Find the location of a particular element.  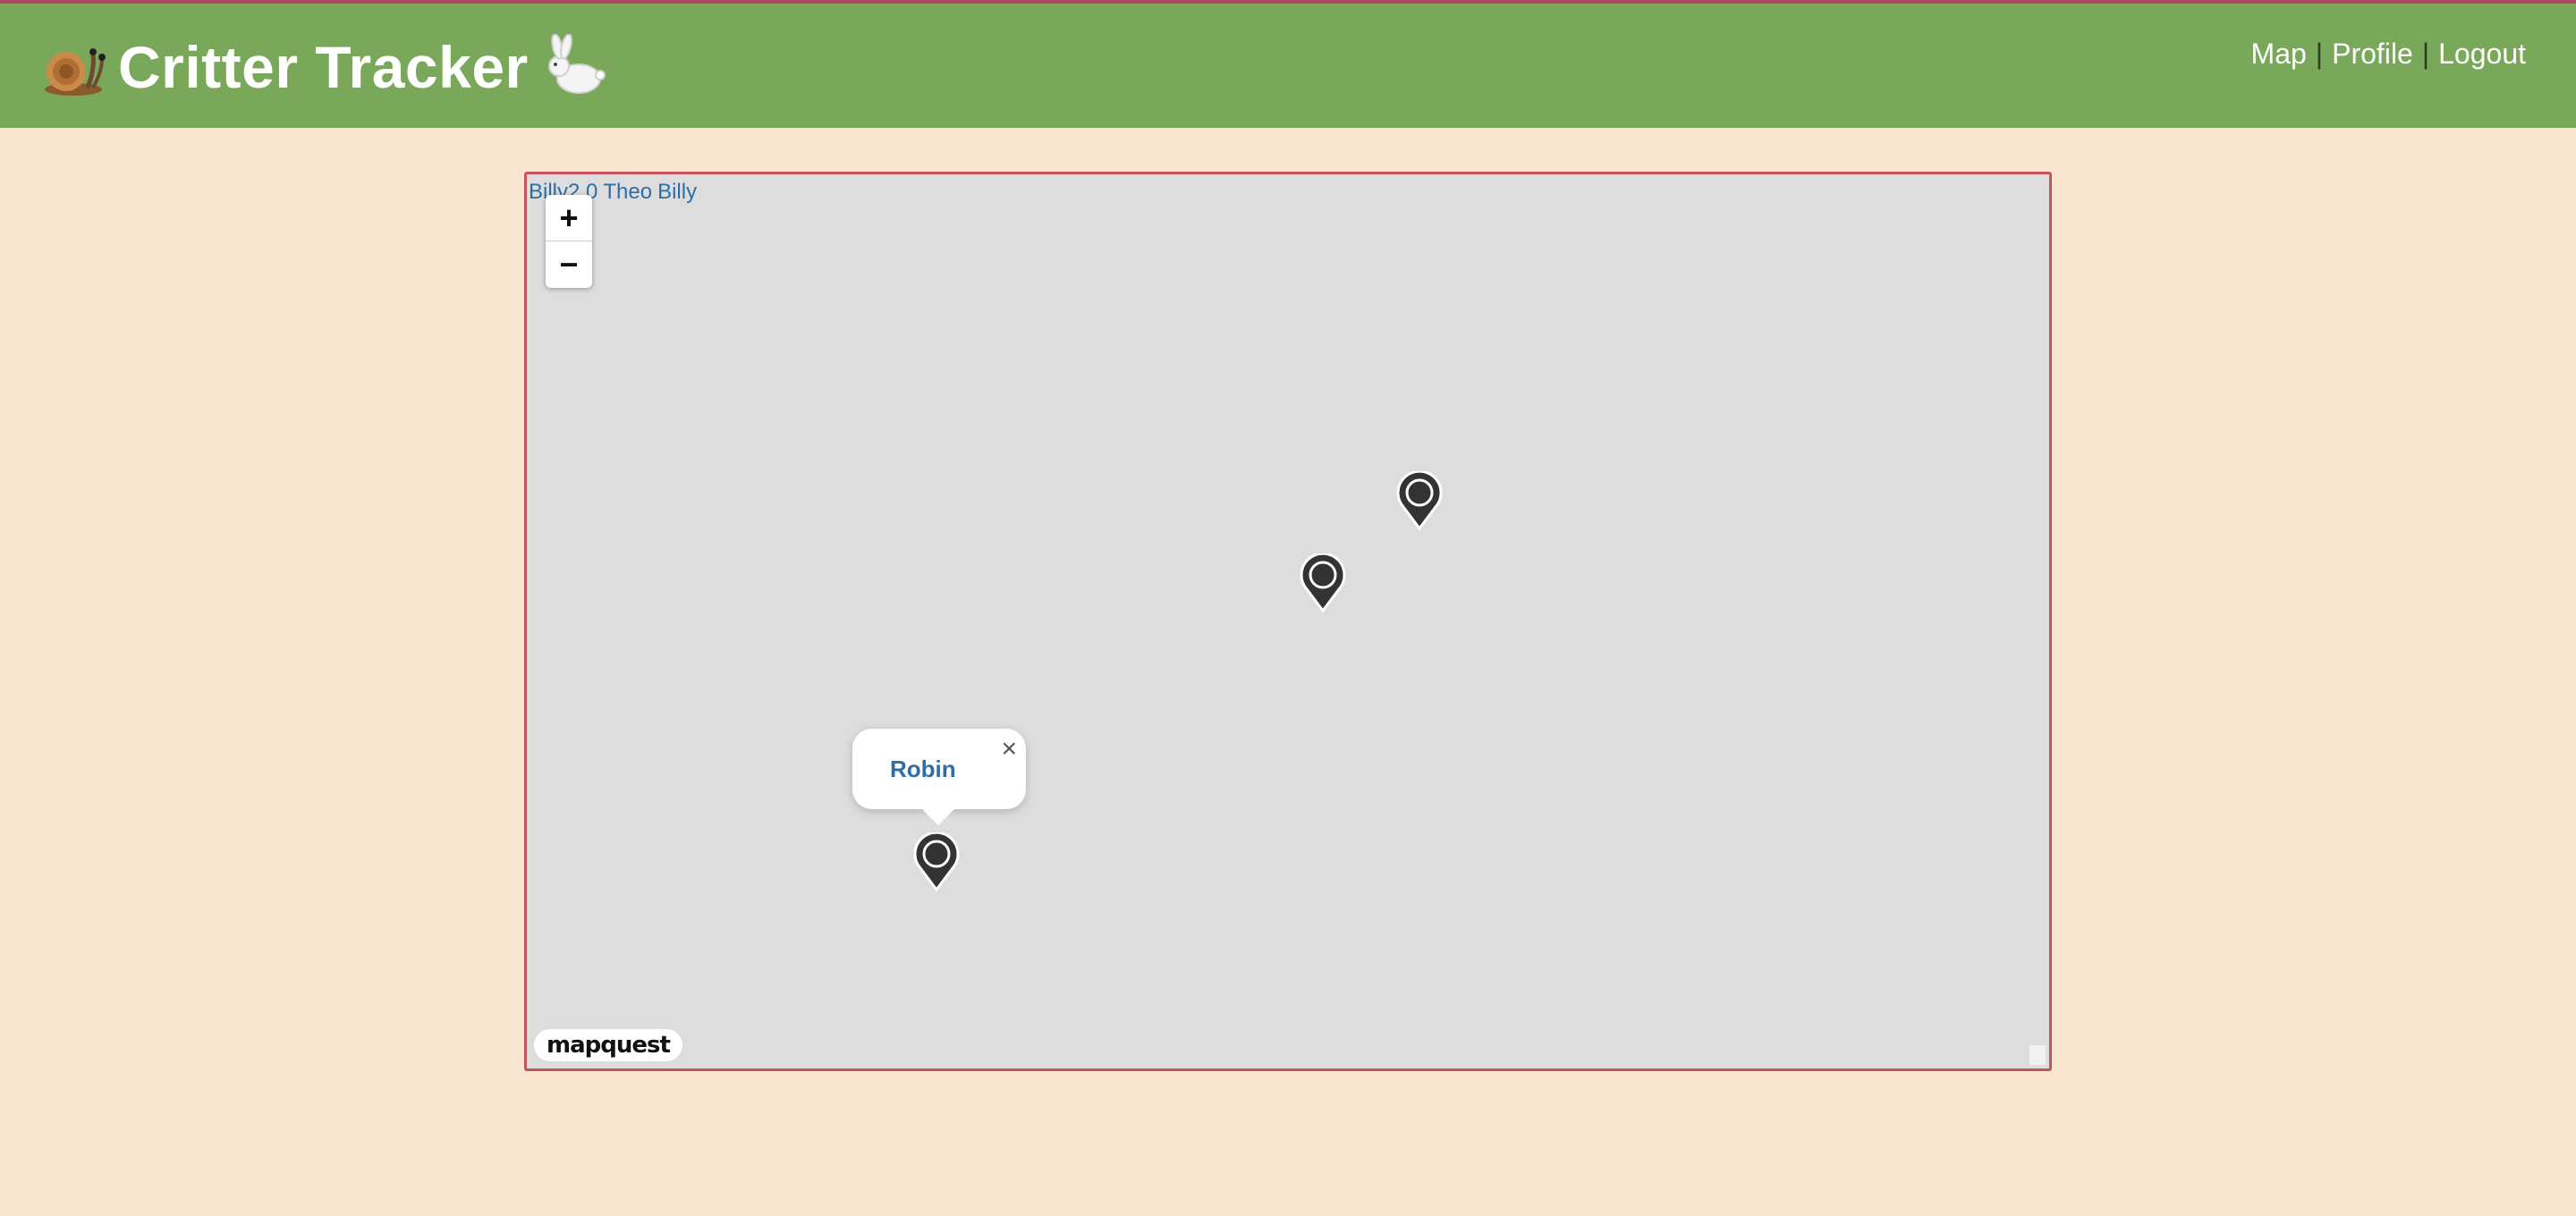

app-brand: Critter Tracker is located at coordinates (324, 67).